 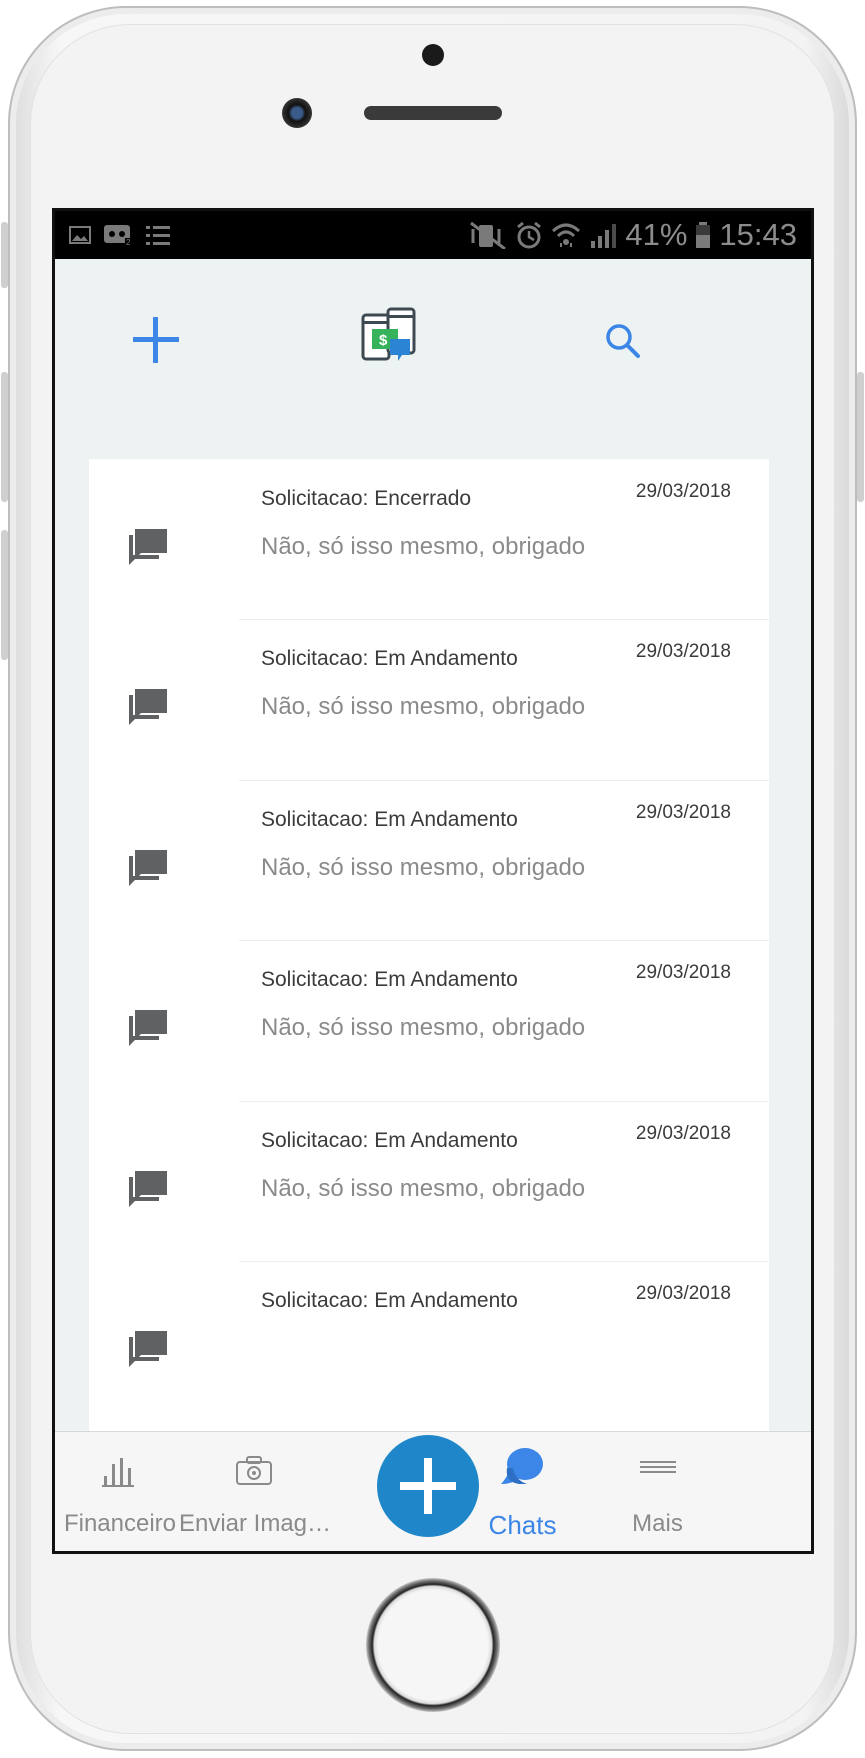 What do you see at coordinates (4, 437) in the screenshot?
I see `volume-up-button` at bounding box center [4, 437].